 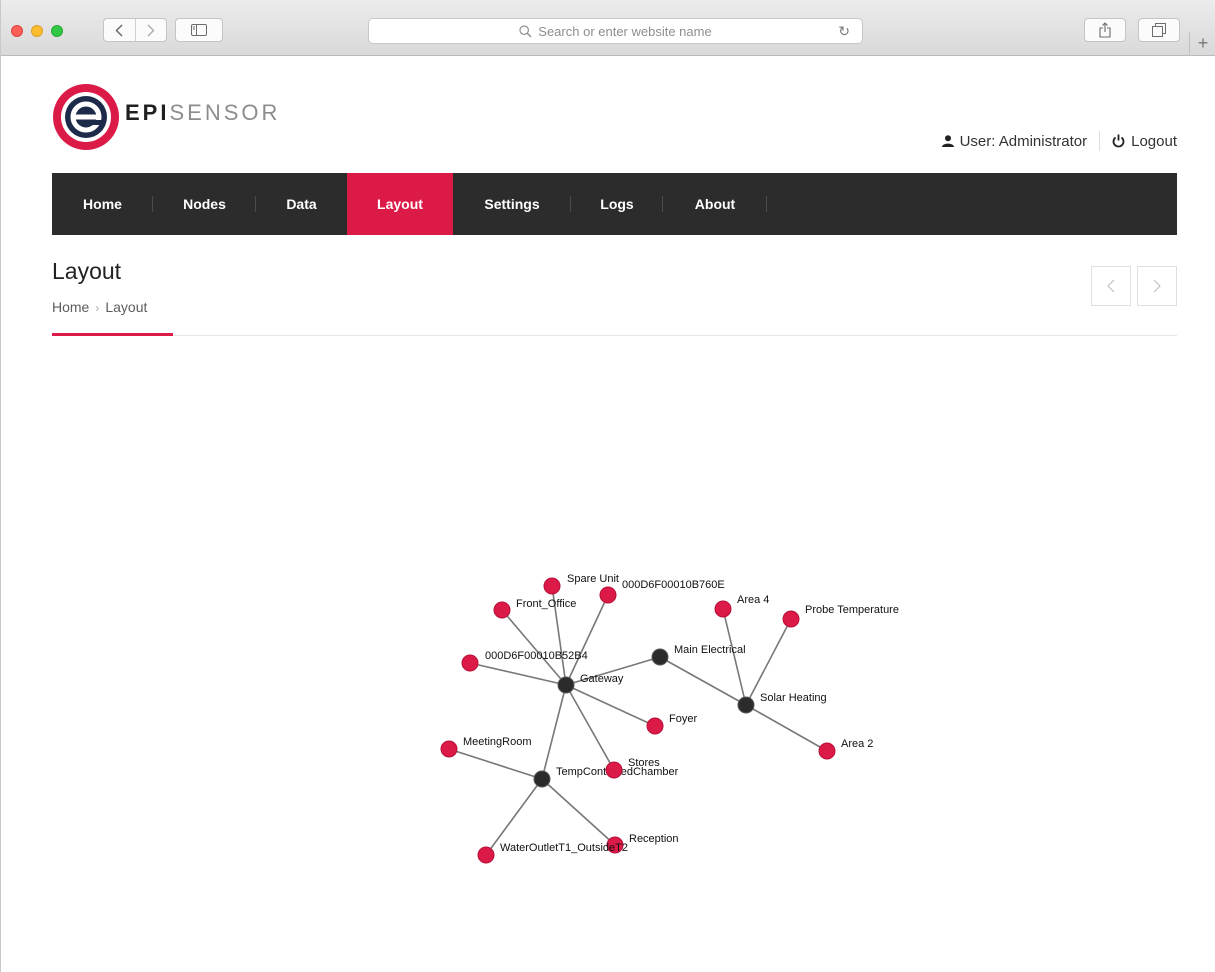 I want to click on breadcrumb-current: Layout, so click(x=126, y=307).